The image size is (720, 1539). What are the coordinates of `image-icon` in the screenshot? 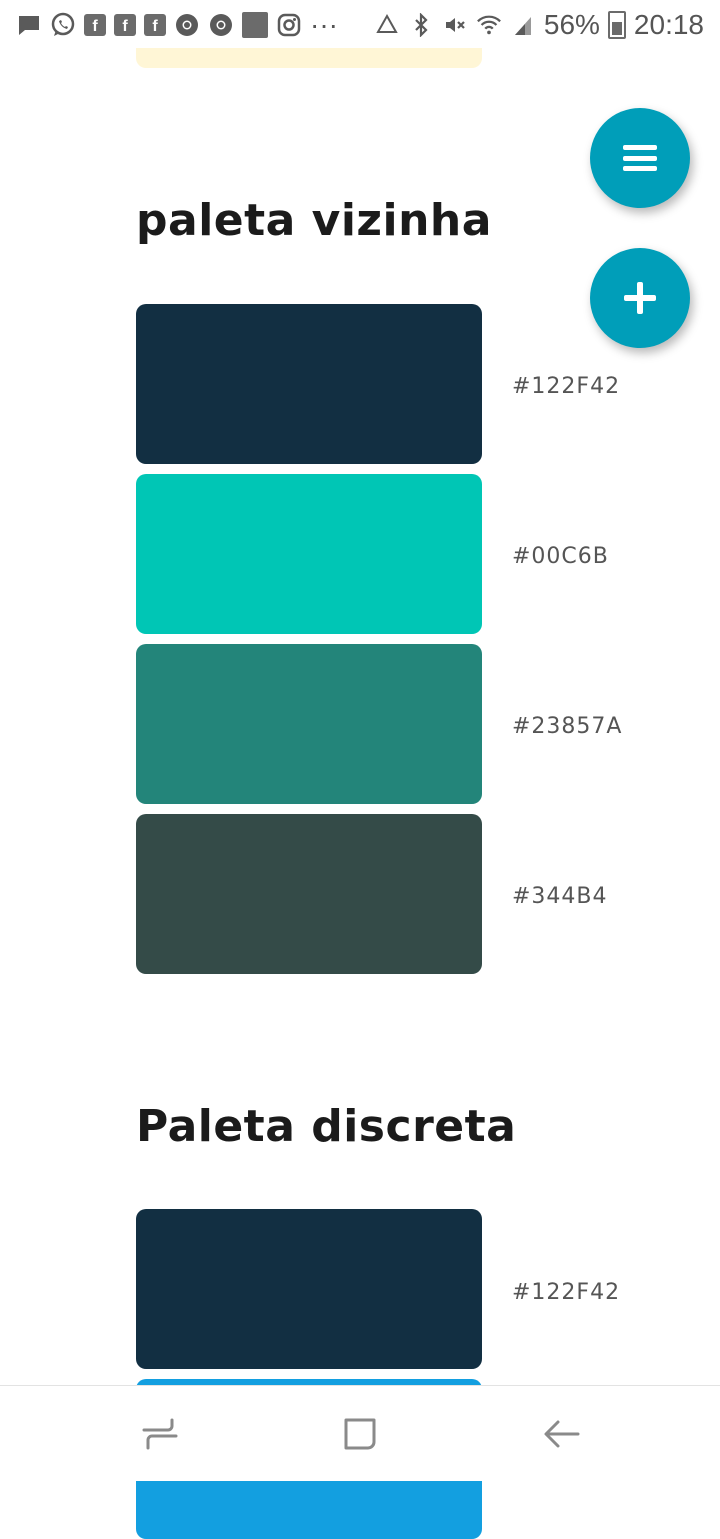 It's located at (255, 25).